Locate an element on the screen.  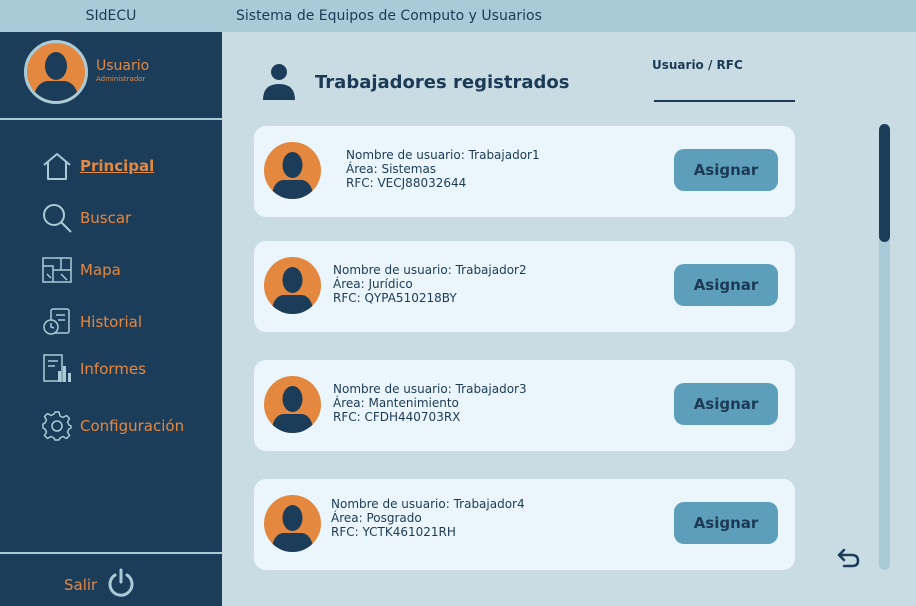
sidebar-item-historial: Historial is located at coordinates (91, 322).